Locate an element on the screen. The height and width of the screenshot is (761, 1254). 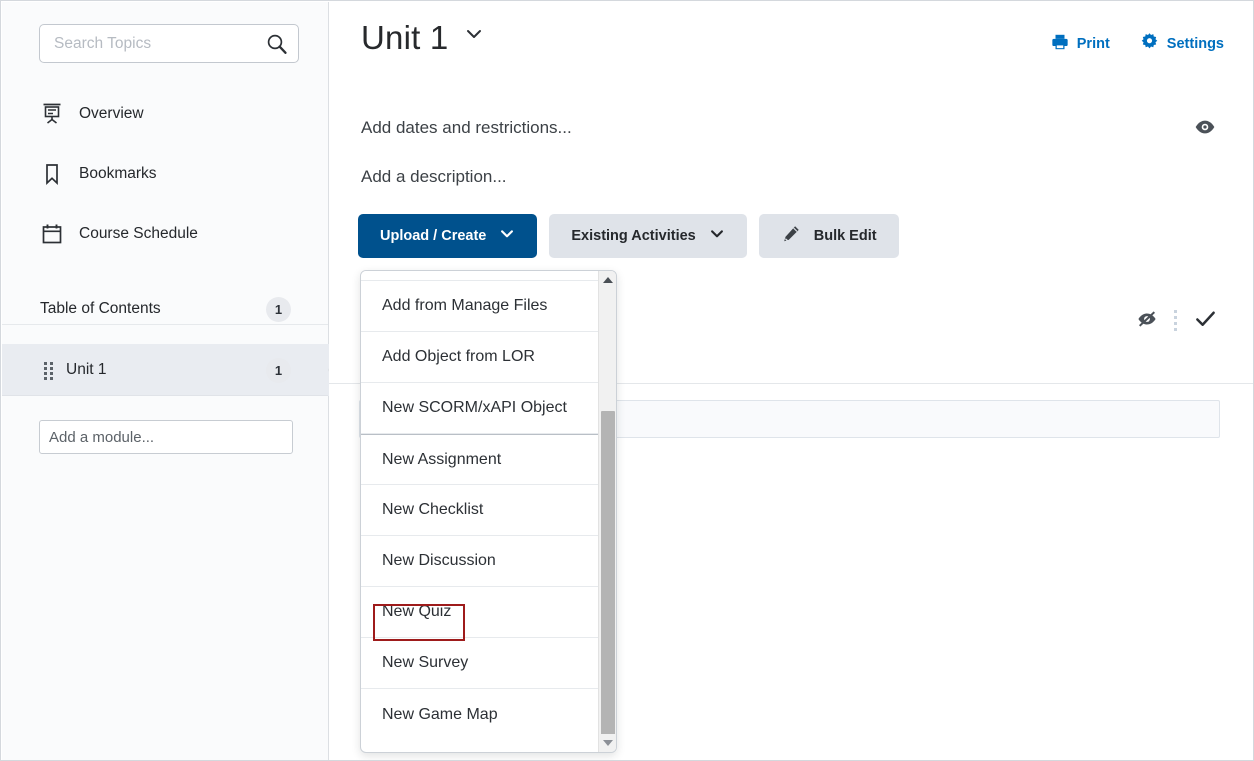
sidebar-item-label: Course Schedule is located at coordinates (138, 233).